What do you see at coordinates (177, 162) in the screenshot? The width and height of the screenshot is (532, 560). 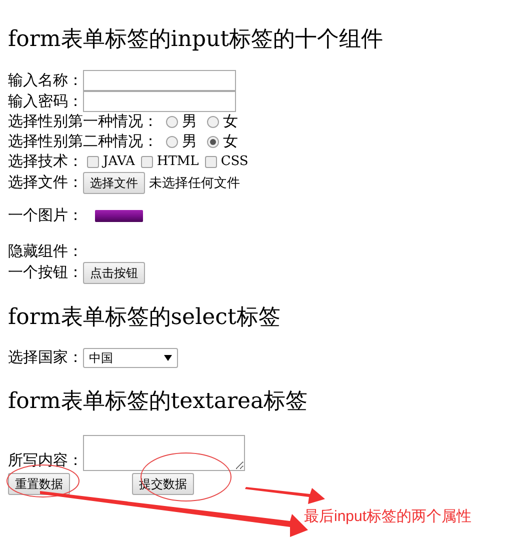 I see `checkbox-label: HTML` at bounding box center [177, 162].